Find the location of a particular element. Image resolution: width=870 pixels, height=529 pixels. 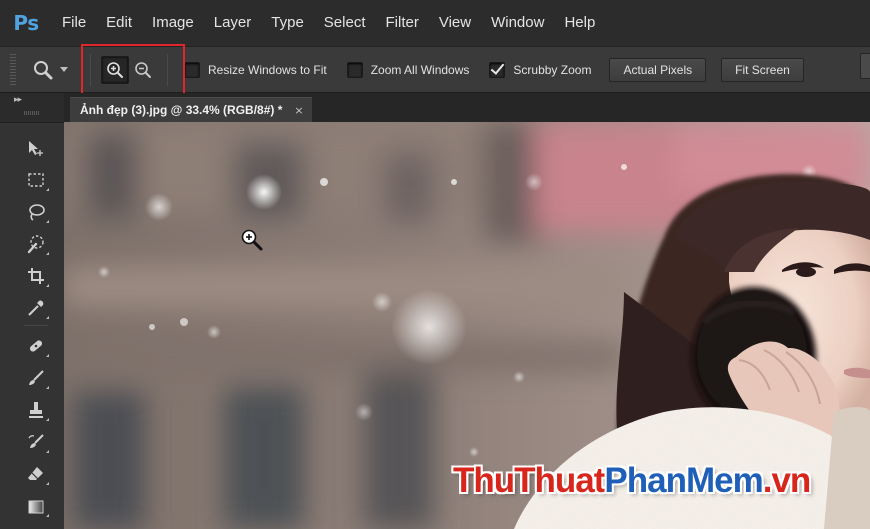

gradient-tool-icon is located at coordinates (36, 506).